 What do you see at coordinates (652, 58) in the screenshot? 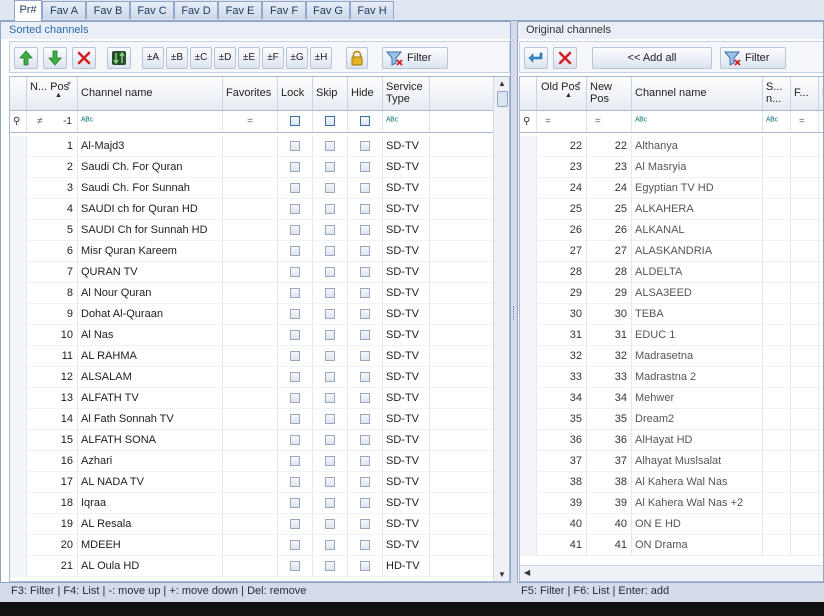
I see `add-all-button: << Add all` at bounding box center [652, 58].